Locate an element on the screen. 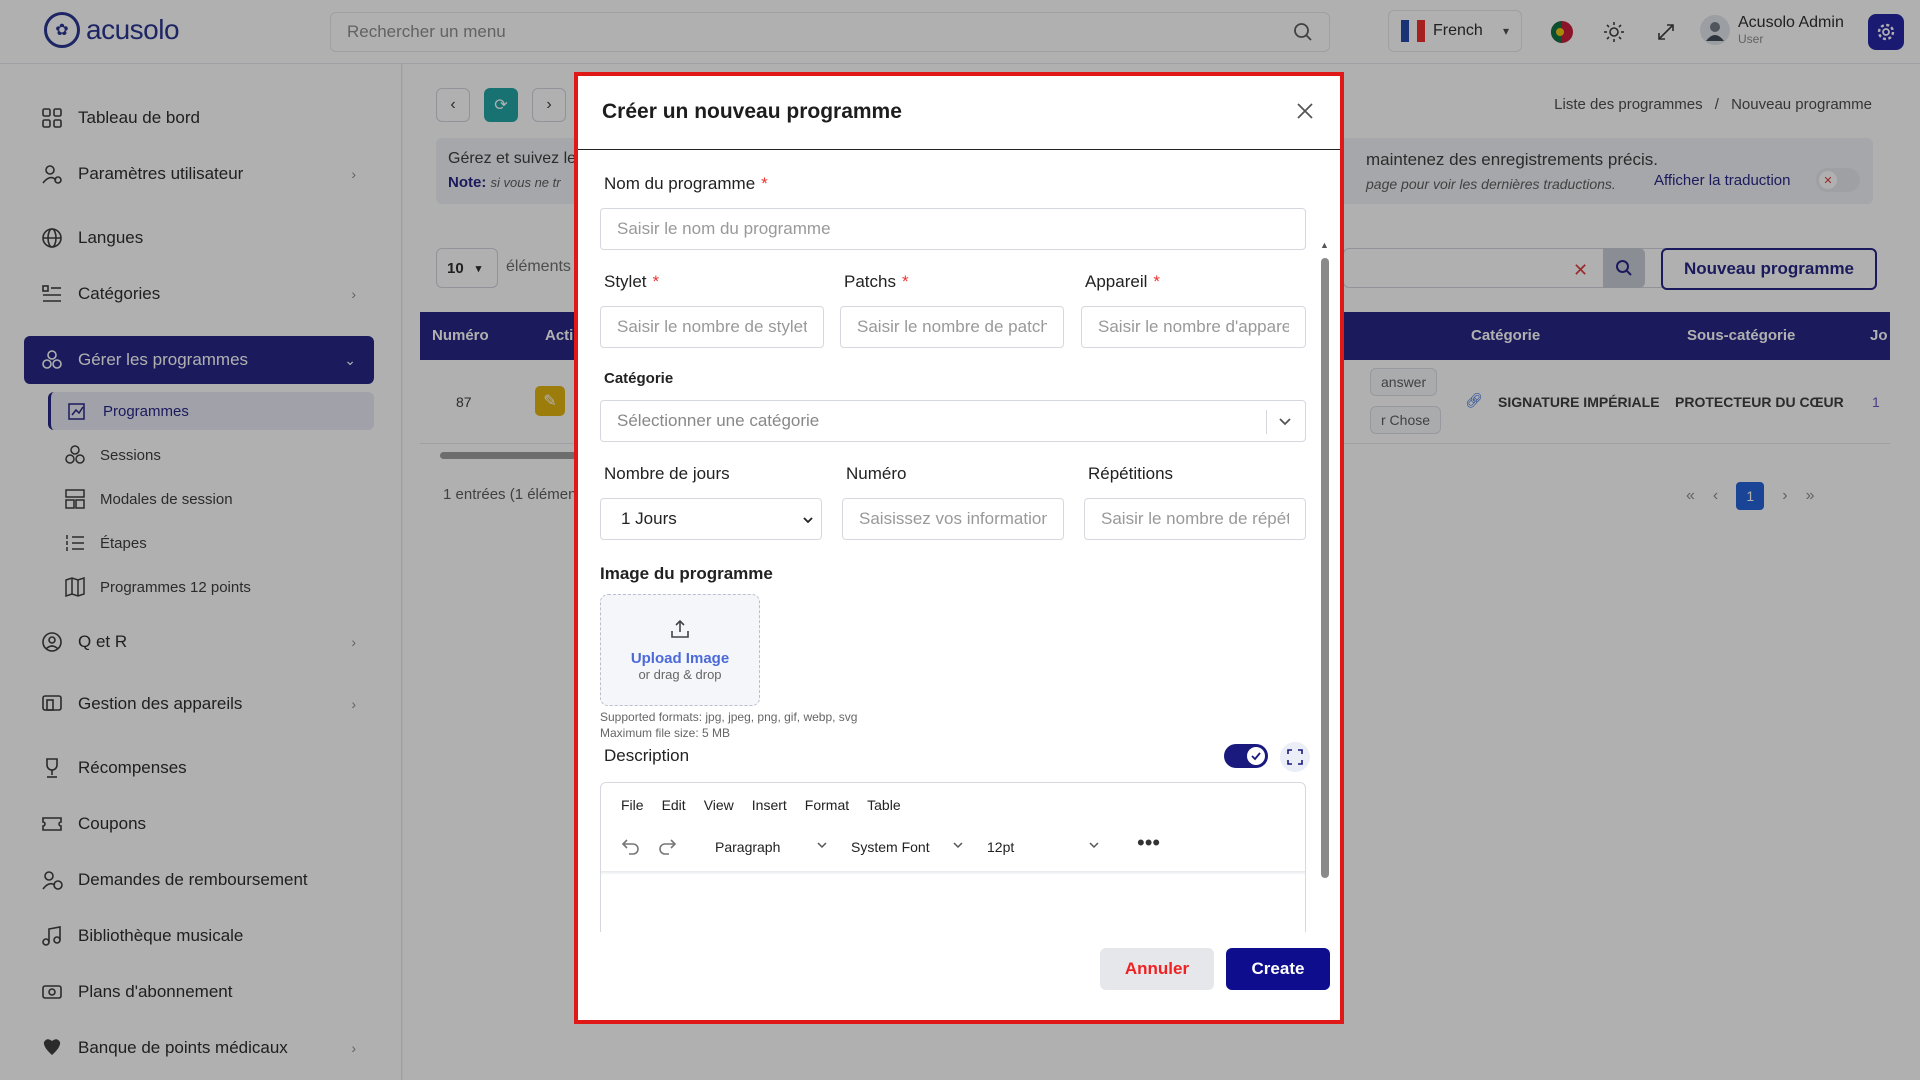 Image resolution: width=1920 pixels, height=1080 pixels. editor-menubar: File Edit View Insert Format Table is located at coordinates (761, 805).